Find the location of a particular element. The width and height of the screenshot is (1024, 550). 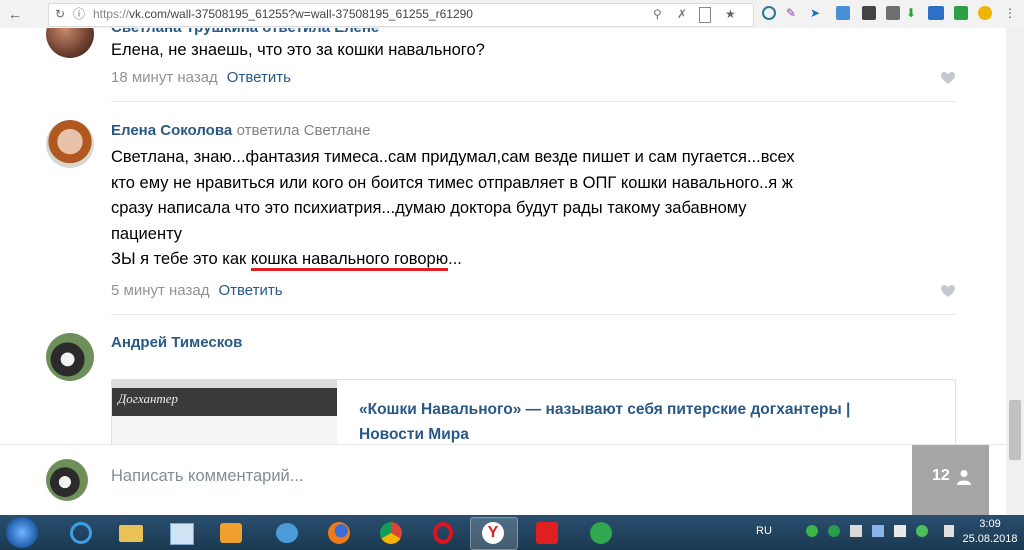

comment-author: Елена Соколова is located at coordinates (171, 130).